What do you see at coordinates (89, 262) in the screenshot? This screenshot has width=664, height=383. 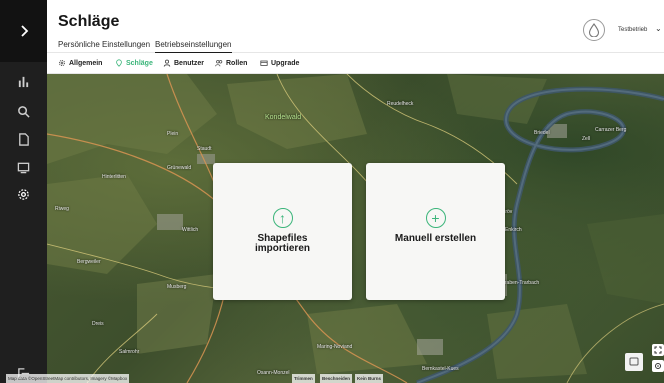 I see `map-label: Bergweiler` at bounding box center [89, 262].